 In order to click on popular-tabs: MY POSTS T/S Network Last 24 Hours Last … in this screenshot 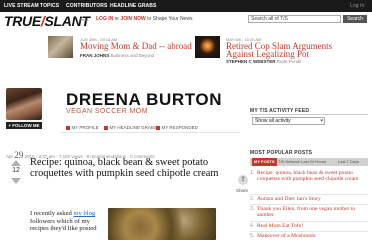, I will do `click(309, 162)`.